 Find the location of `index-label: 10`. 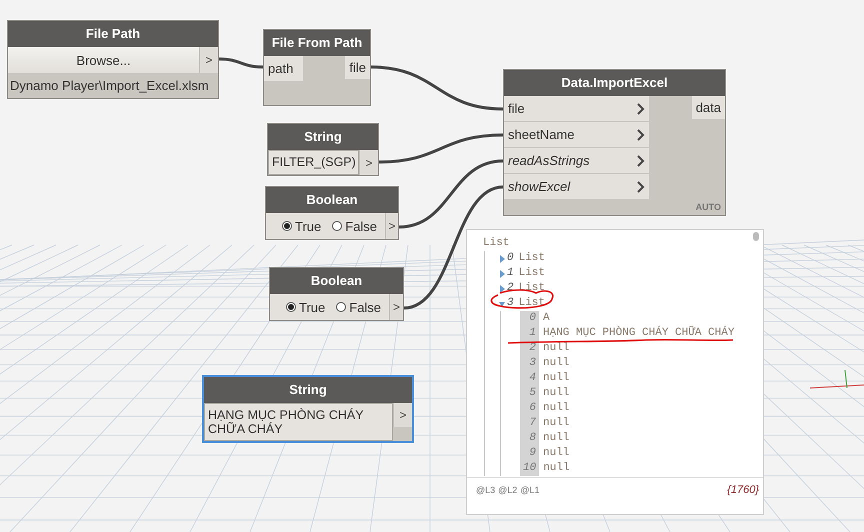

index-label: 10 is located at coordinates (530, 468).